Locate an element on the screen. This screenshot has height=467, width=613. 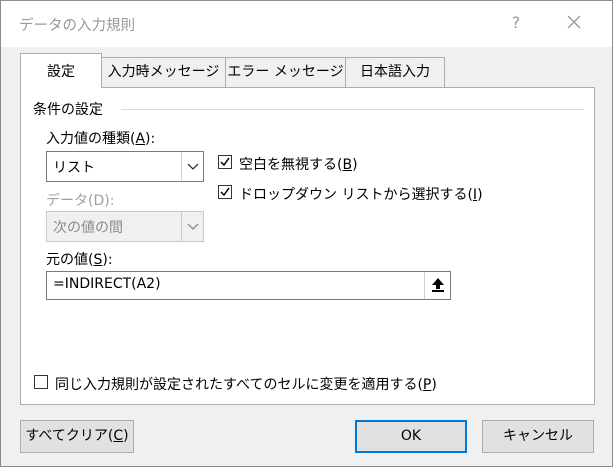
help-button: ? is located at coordinates (516, 22).